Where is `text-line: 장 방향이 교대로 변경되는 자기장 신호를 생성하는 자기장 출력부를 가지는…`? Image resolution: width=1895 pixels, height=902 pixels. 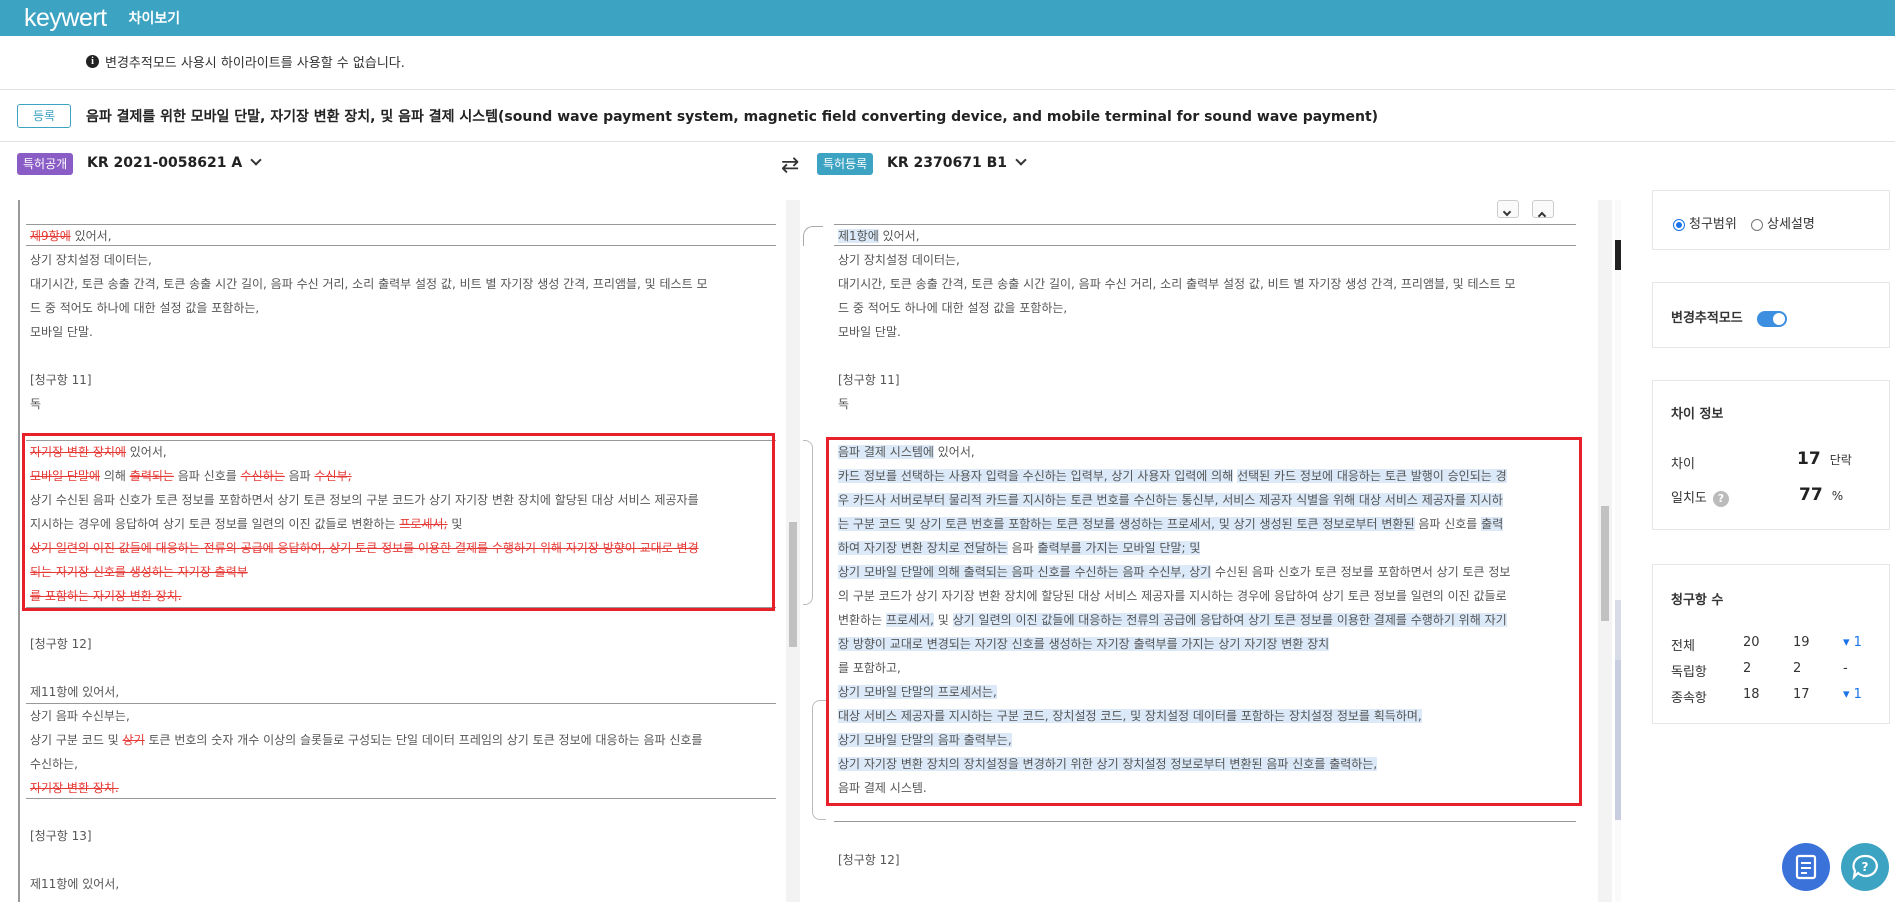
text-line: 장 방향이 교대로 변경되는 자기장 신호를 생성하는 자기장 출력부를 가지는… is located at coordinates (1084, 644).